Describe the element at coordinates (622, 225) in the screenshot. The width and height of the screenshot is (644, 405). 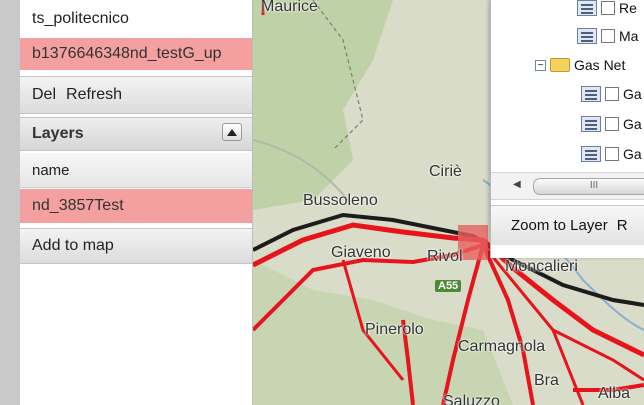
I see `toolbar-button: R` at that location.